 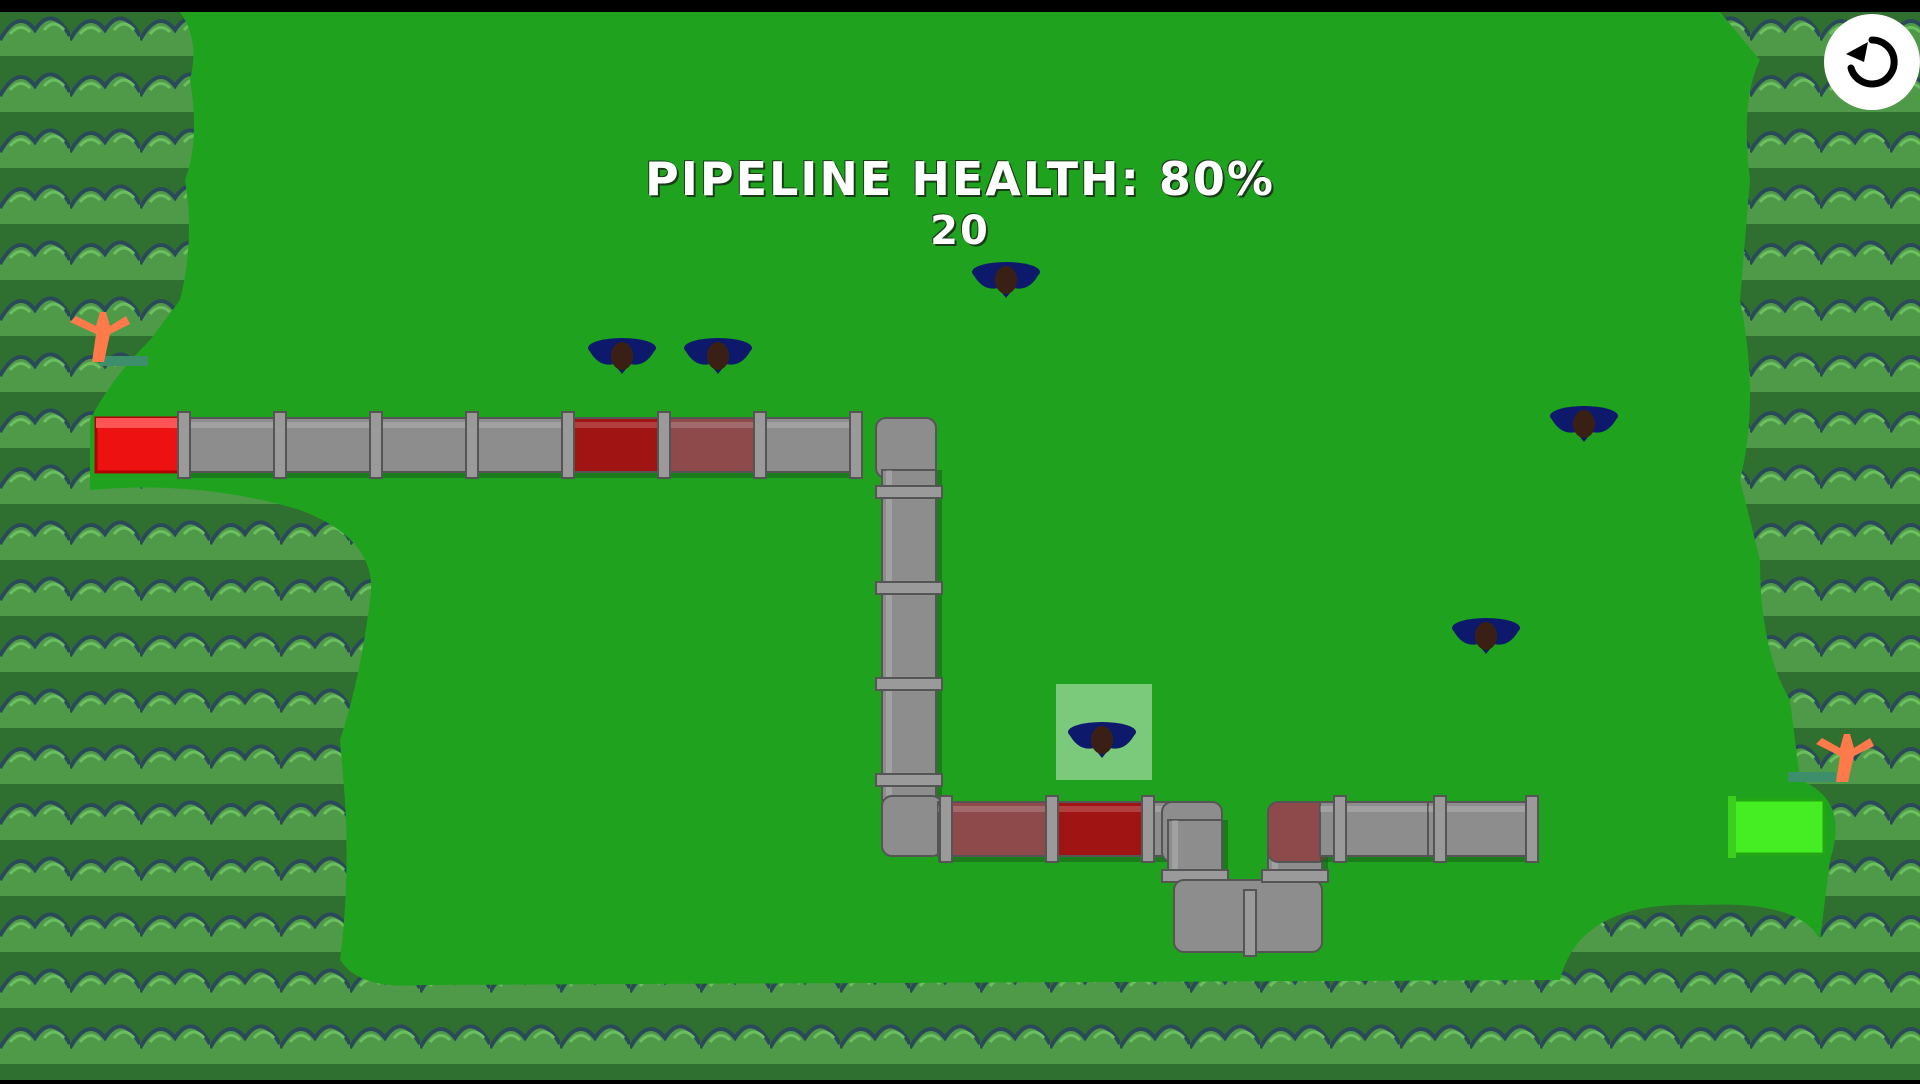 I want to click on restart-icon, so click(x=1872, y=62).